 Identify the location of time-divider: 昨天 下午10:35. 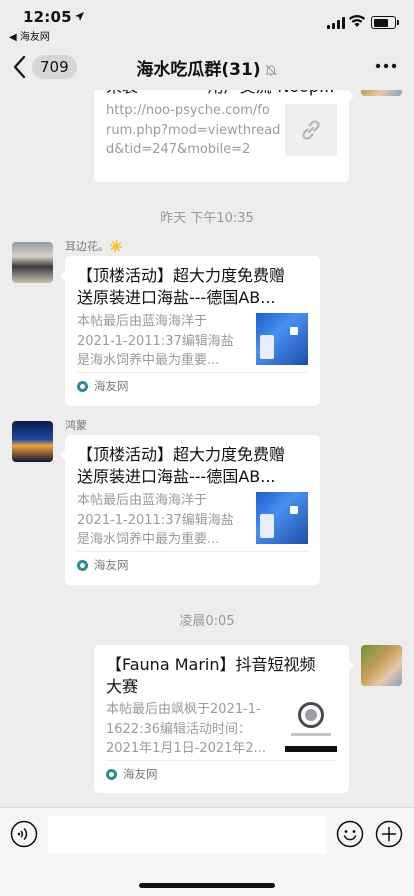
(207, 218).